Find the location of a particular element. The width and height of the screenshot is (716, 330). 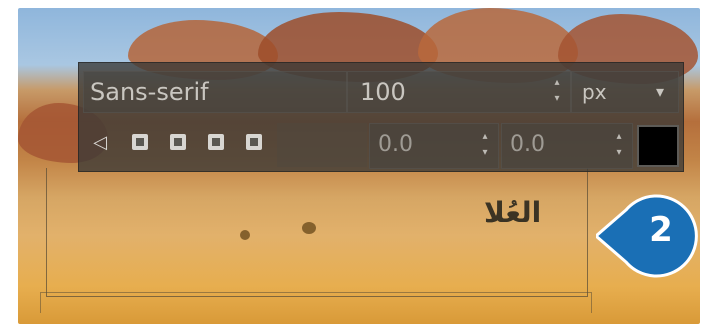

empty-field is located at coordinates (322, 145).